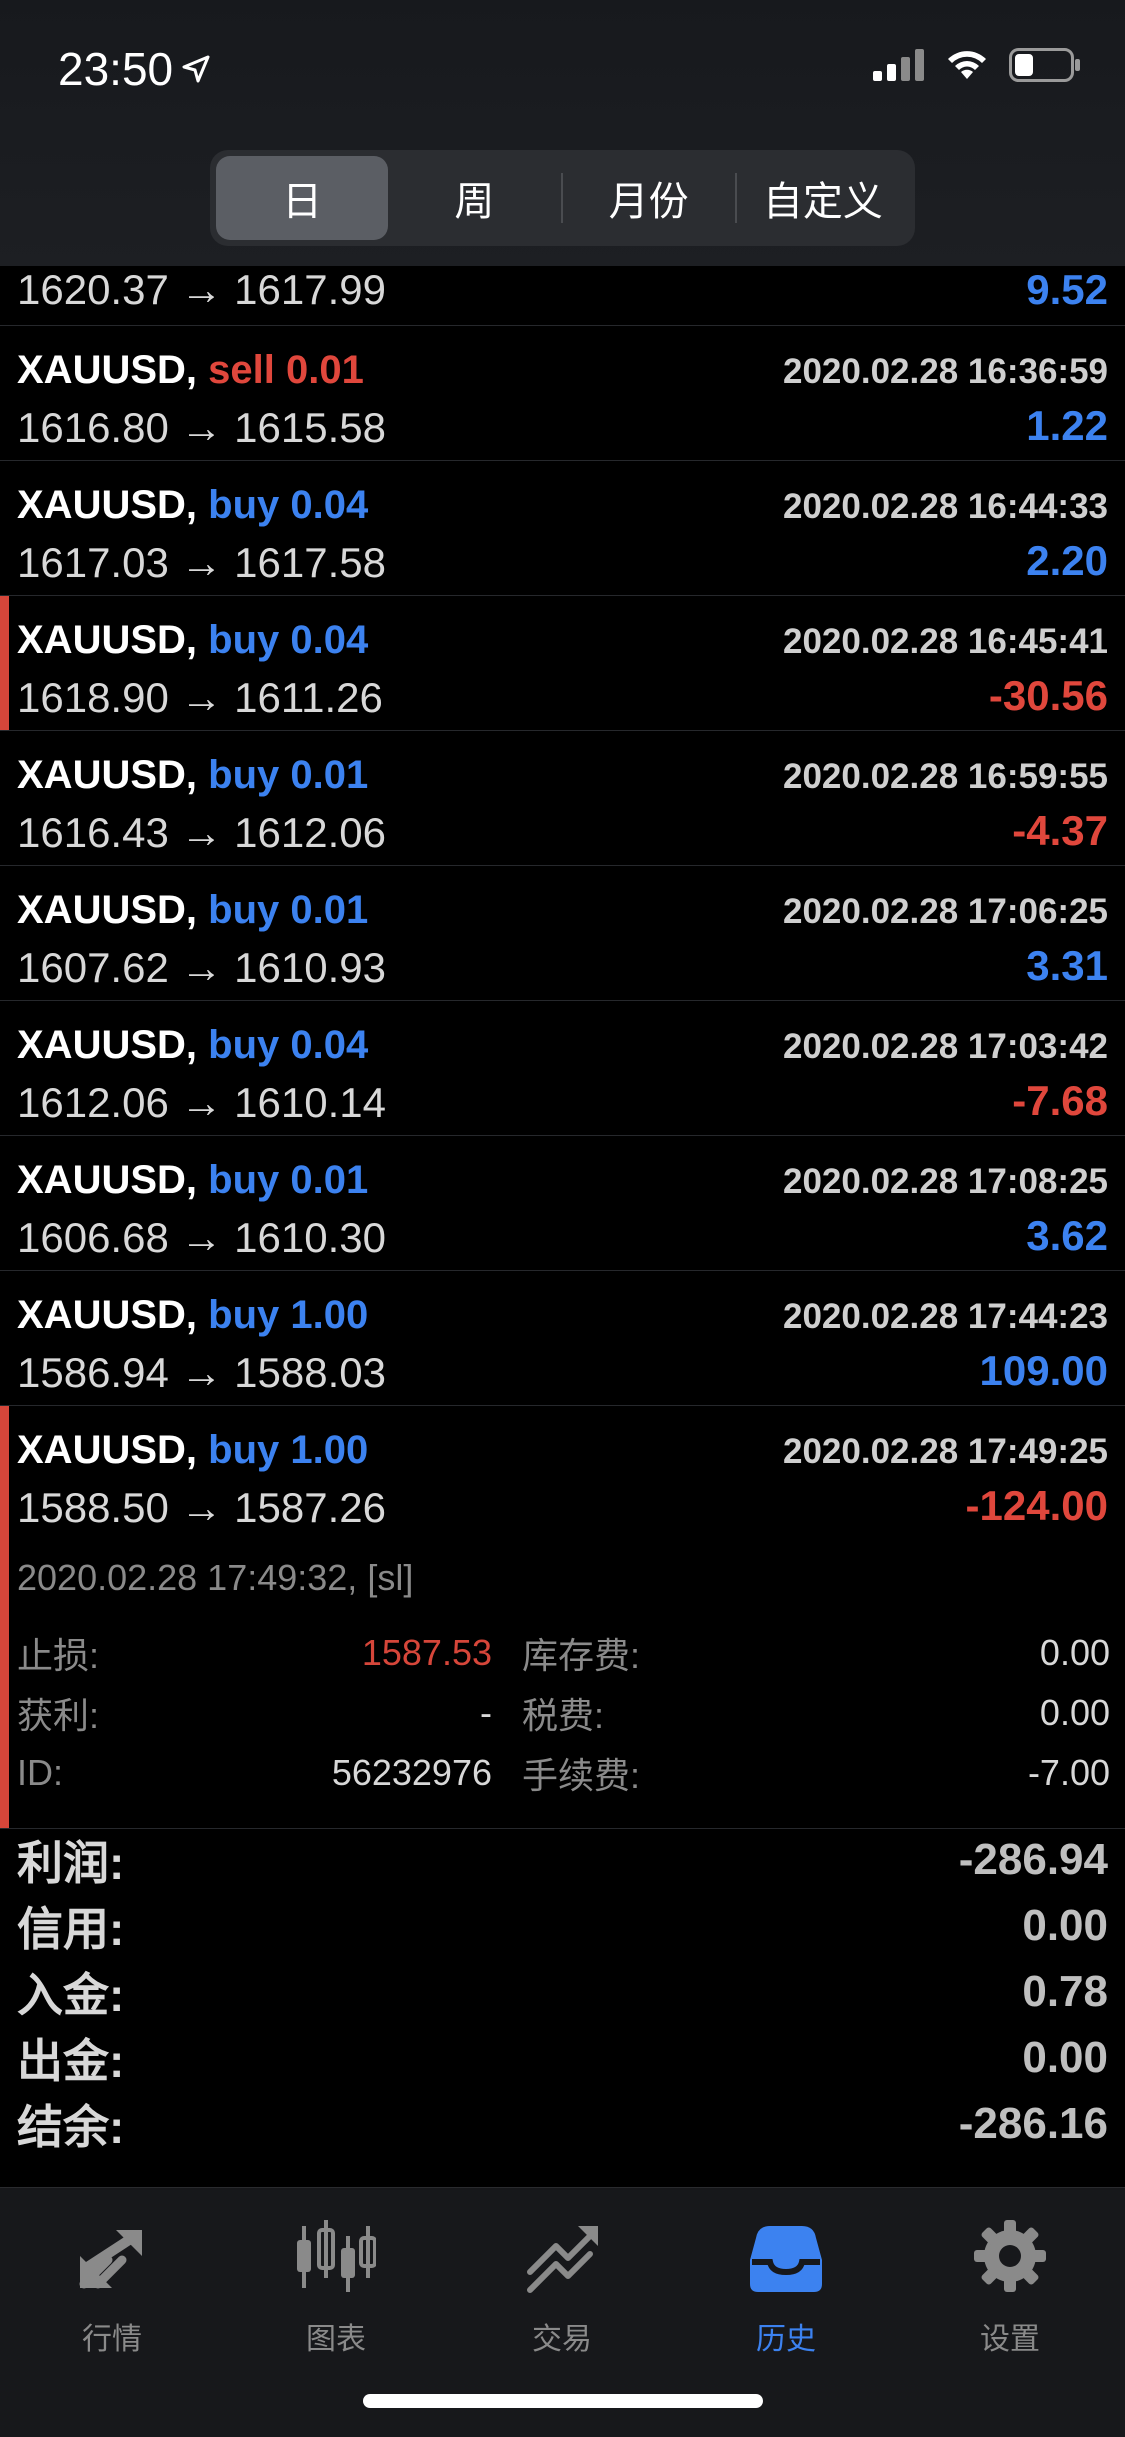 The height and width of the screenshot is (2437, 1125). What do you see at coordinates (945, 1181) in the screenshot?
I see `trade-time: 2020.02.28 17:08:25` at bounding box center [945, 1181].